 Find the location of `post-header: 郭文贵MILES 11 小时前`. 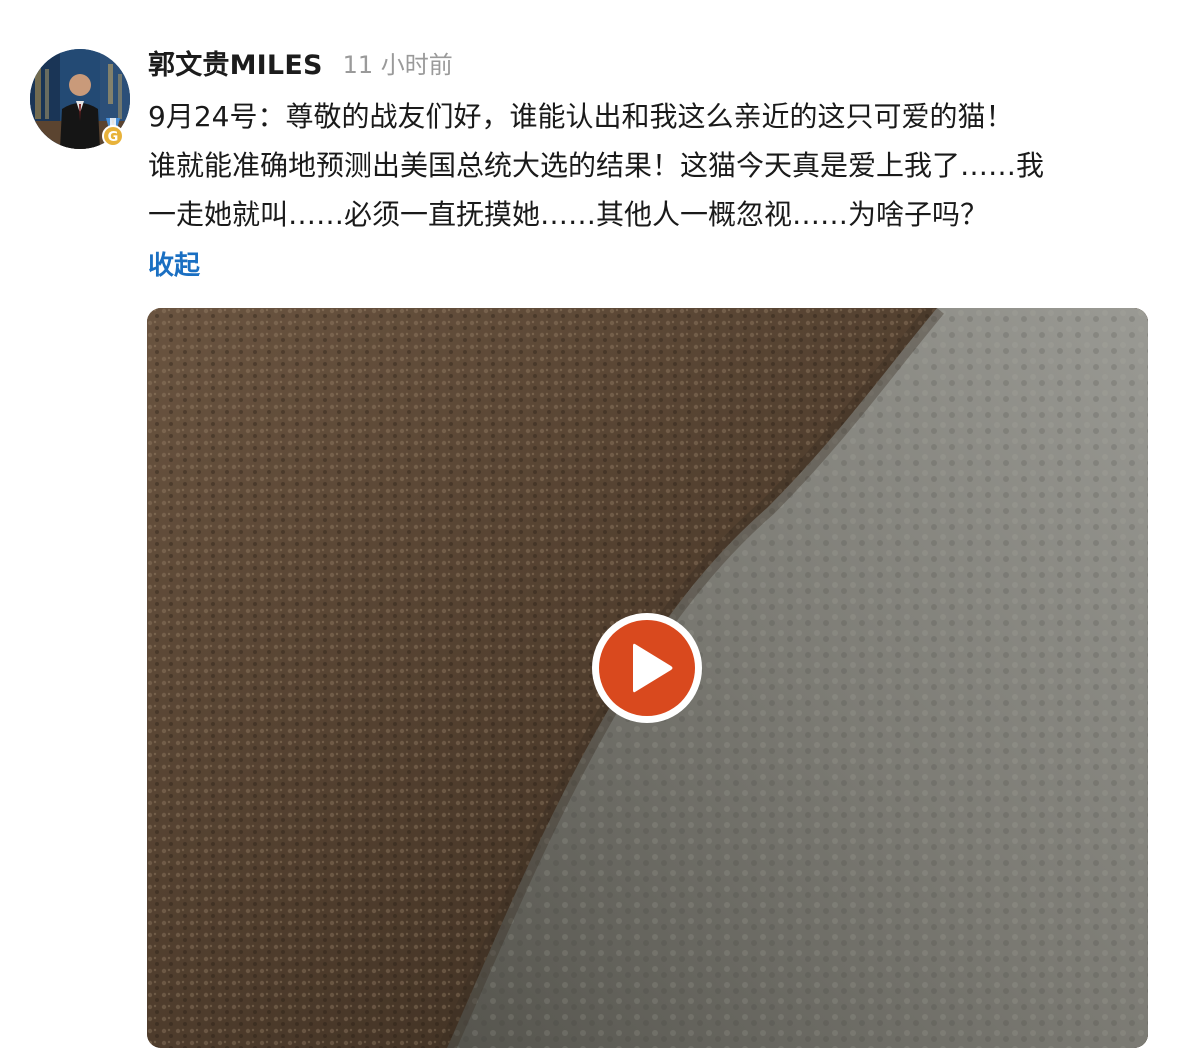

post-header: 郭文贵MILES 11 小时前 is located at coordinates (300, 62).